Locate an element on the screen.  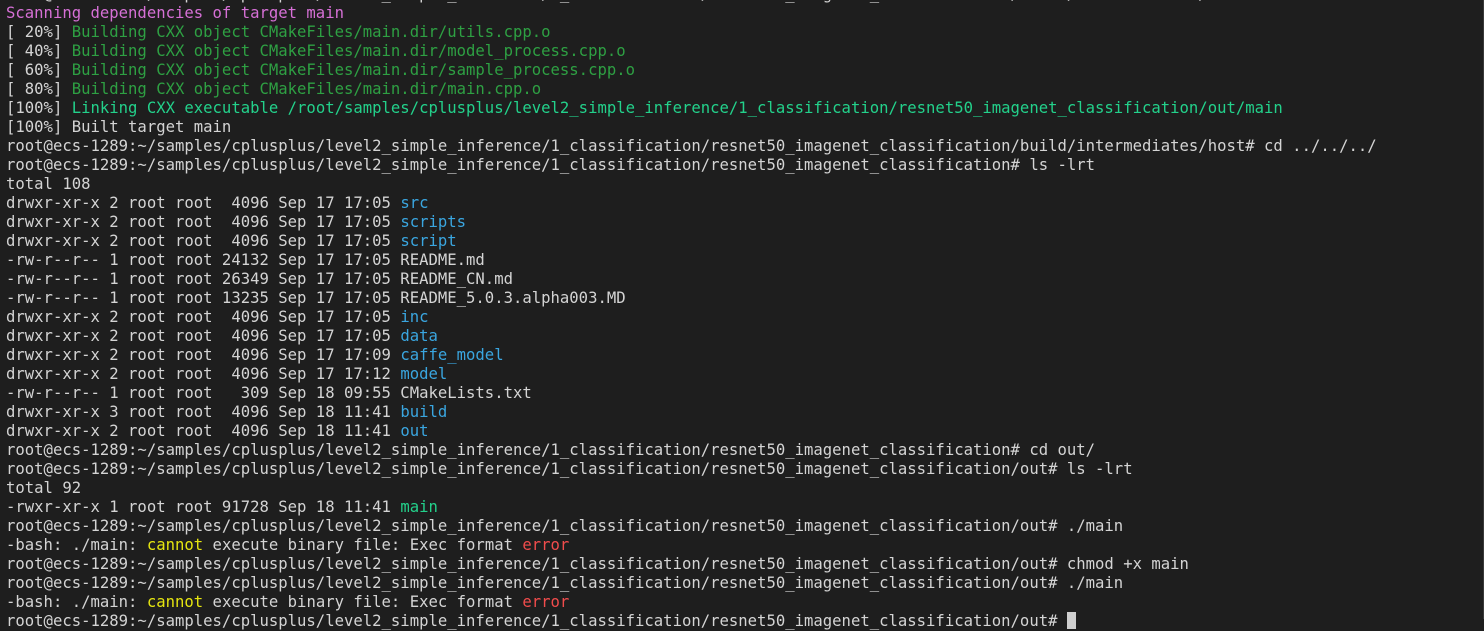
terminal-text: model is located at coordinates (424, 374).